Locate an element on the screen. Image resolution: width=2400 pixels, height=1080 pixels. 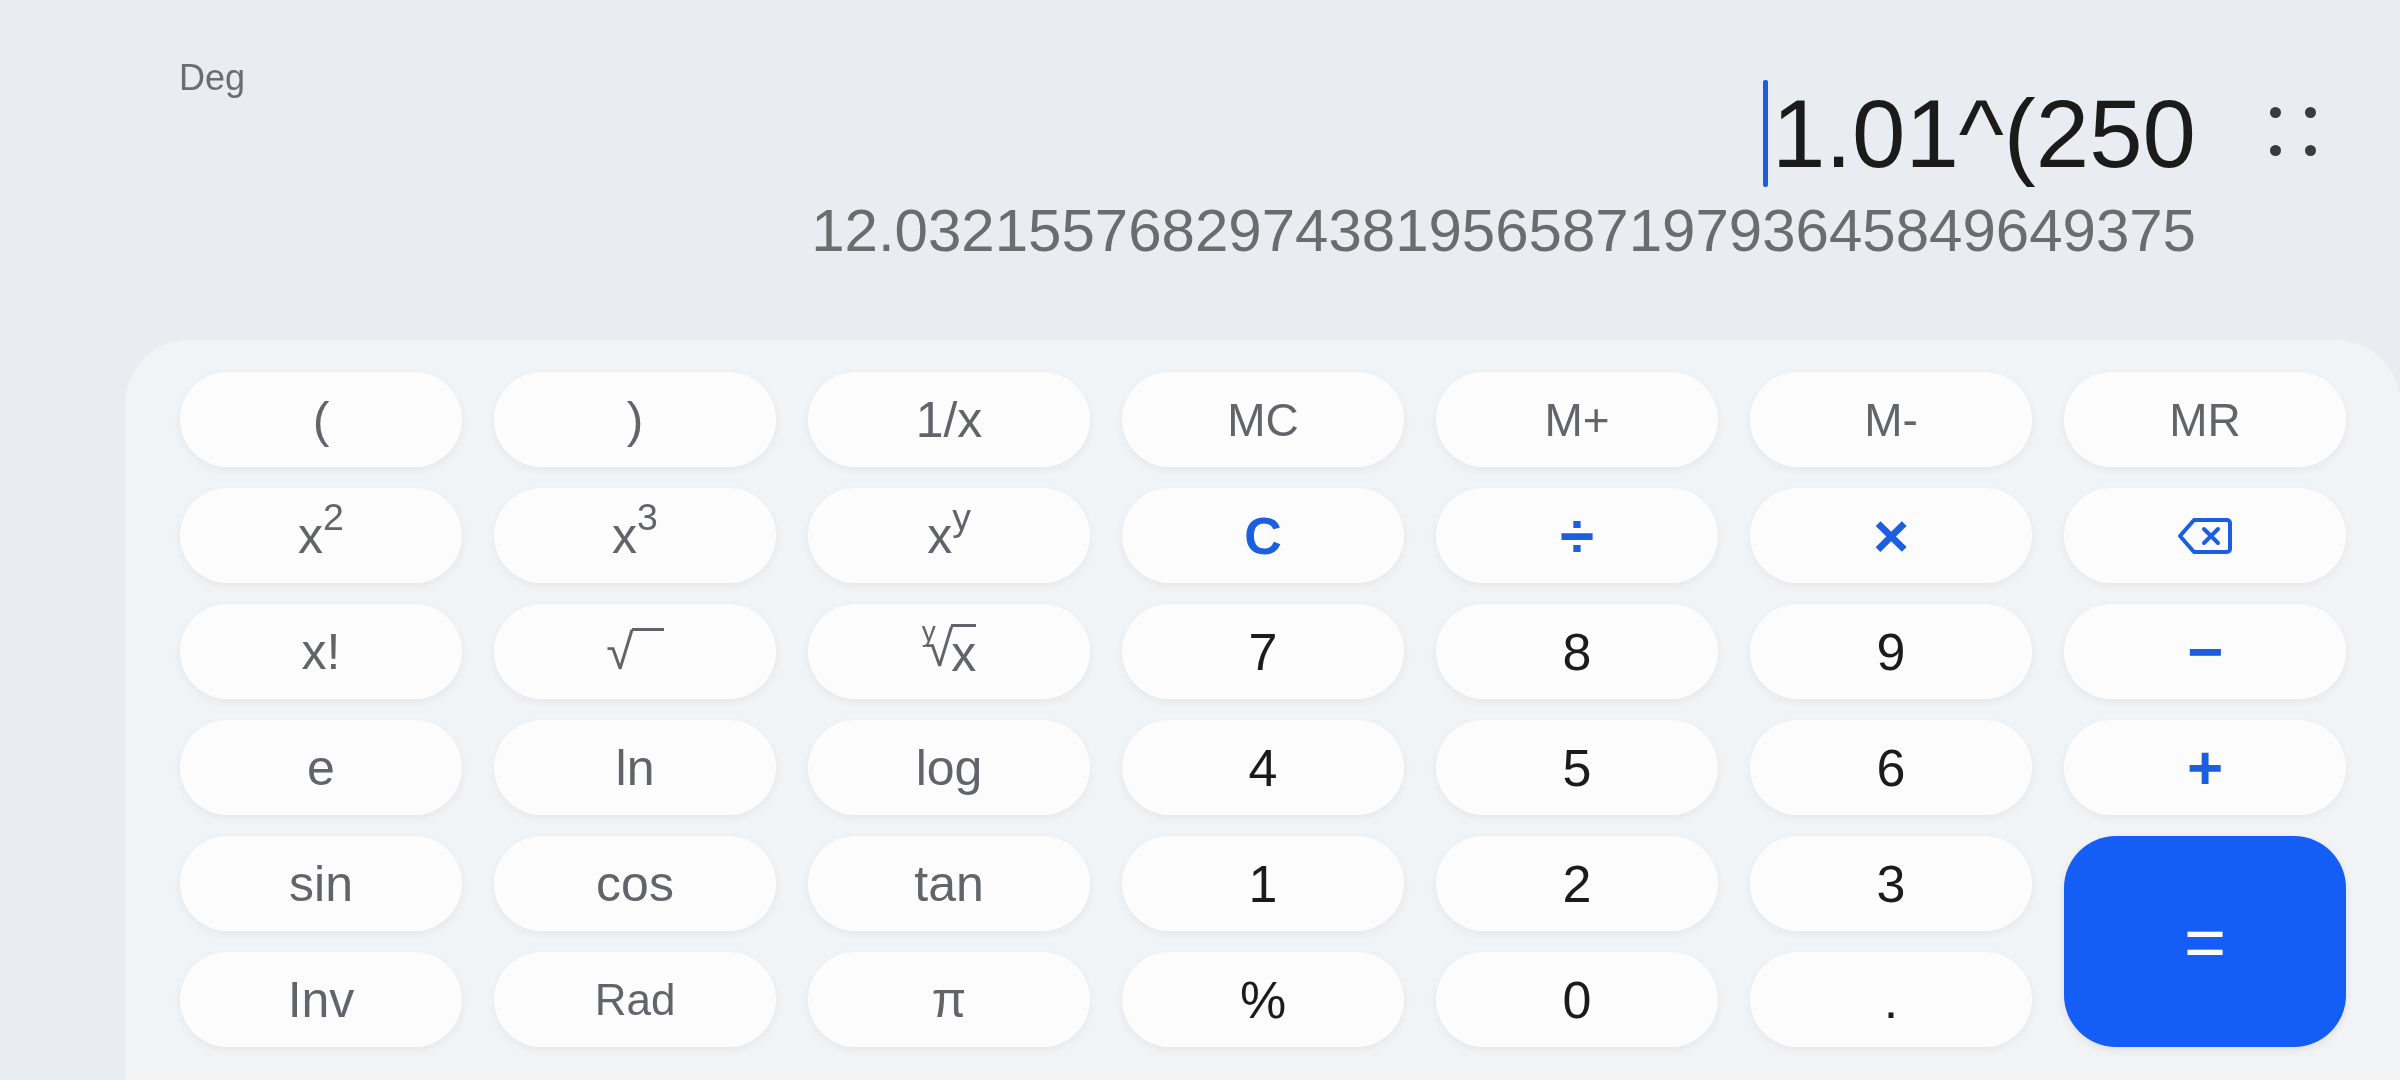
digit-key: 0 is located at coordinates (1577, 999).